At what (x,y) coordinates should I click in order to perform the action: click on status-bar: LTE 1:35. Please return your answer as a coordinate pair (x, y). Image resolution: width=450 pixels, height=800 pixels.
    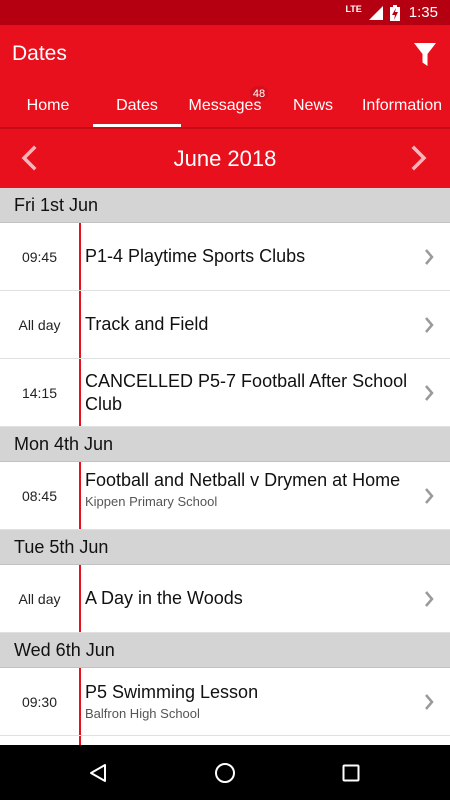
    Looking at the image, I should click on (225, 12).